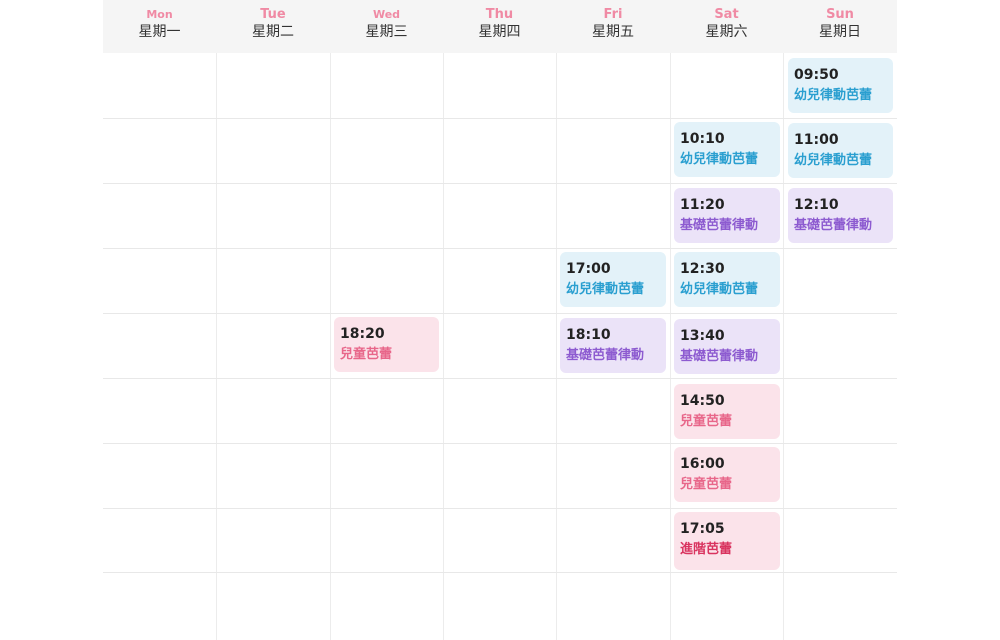 The width and height of the screenshot is (1000, 640). What do you see at coordinates (588, 335) in the screenshot?
I see `event-time: 18:10` at bounding box center [588, 335].